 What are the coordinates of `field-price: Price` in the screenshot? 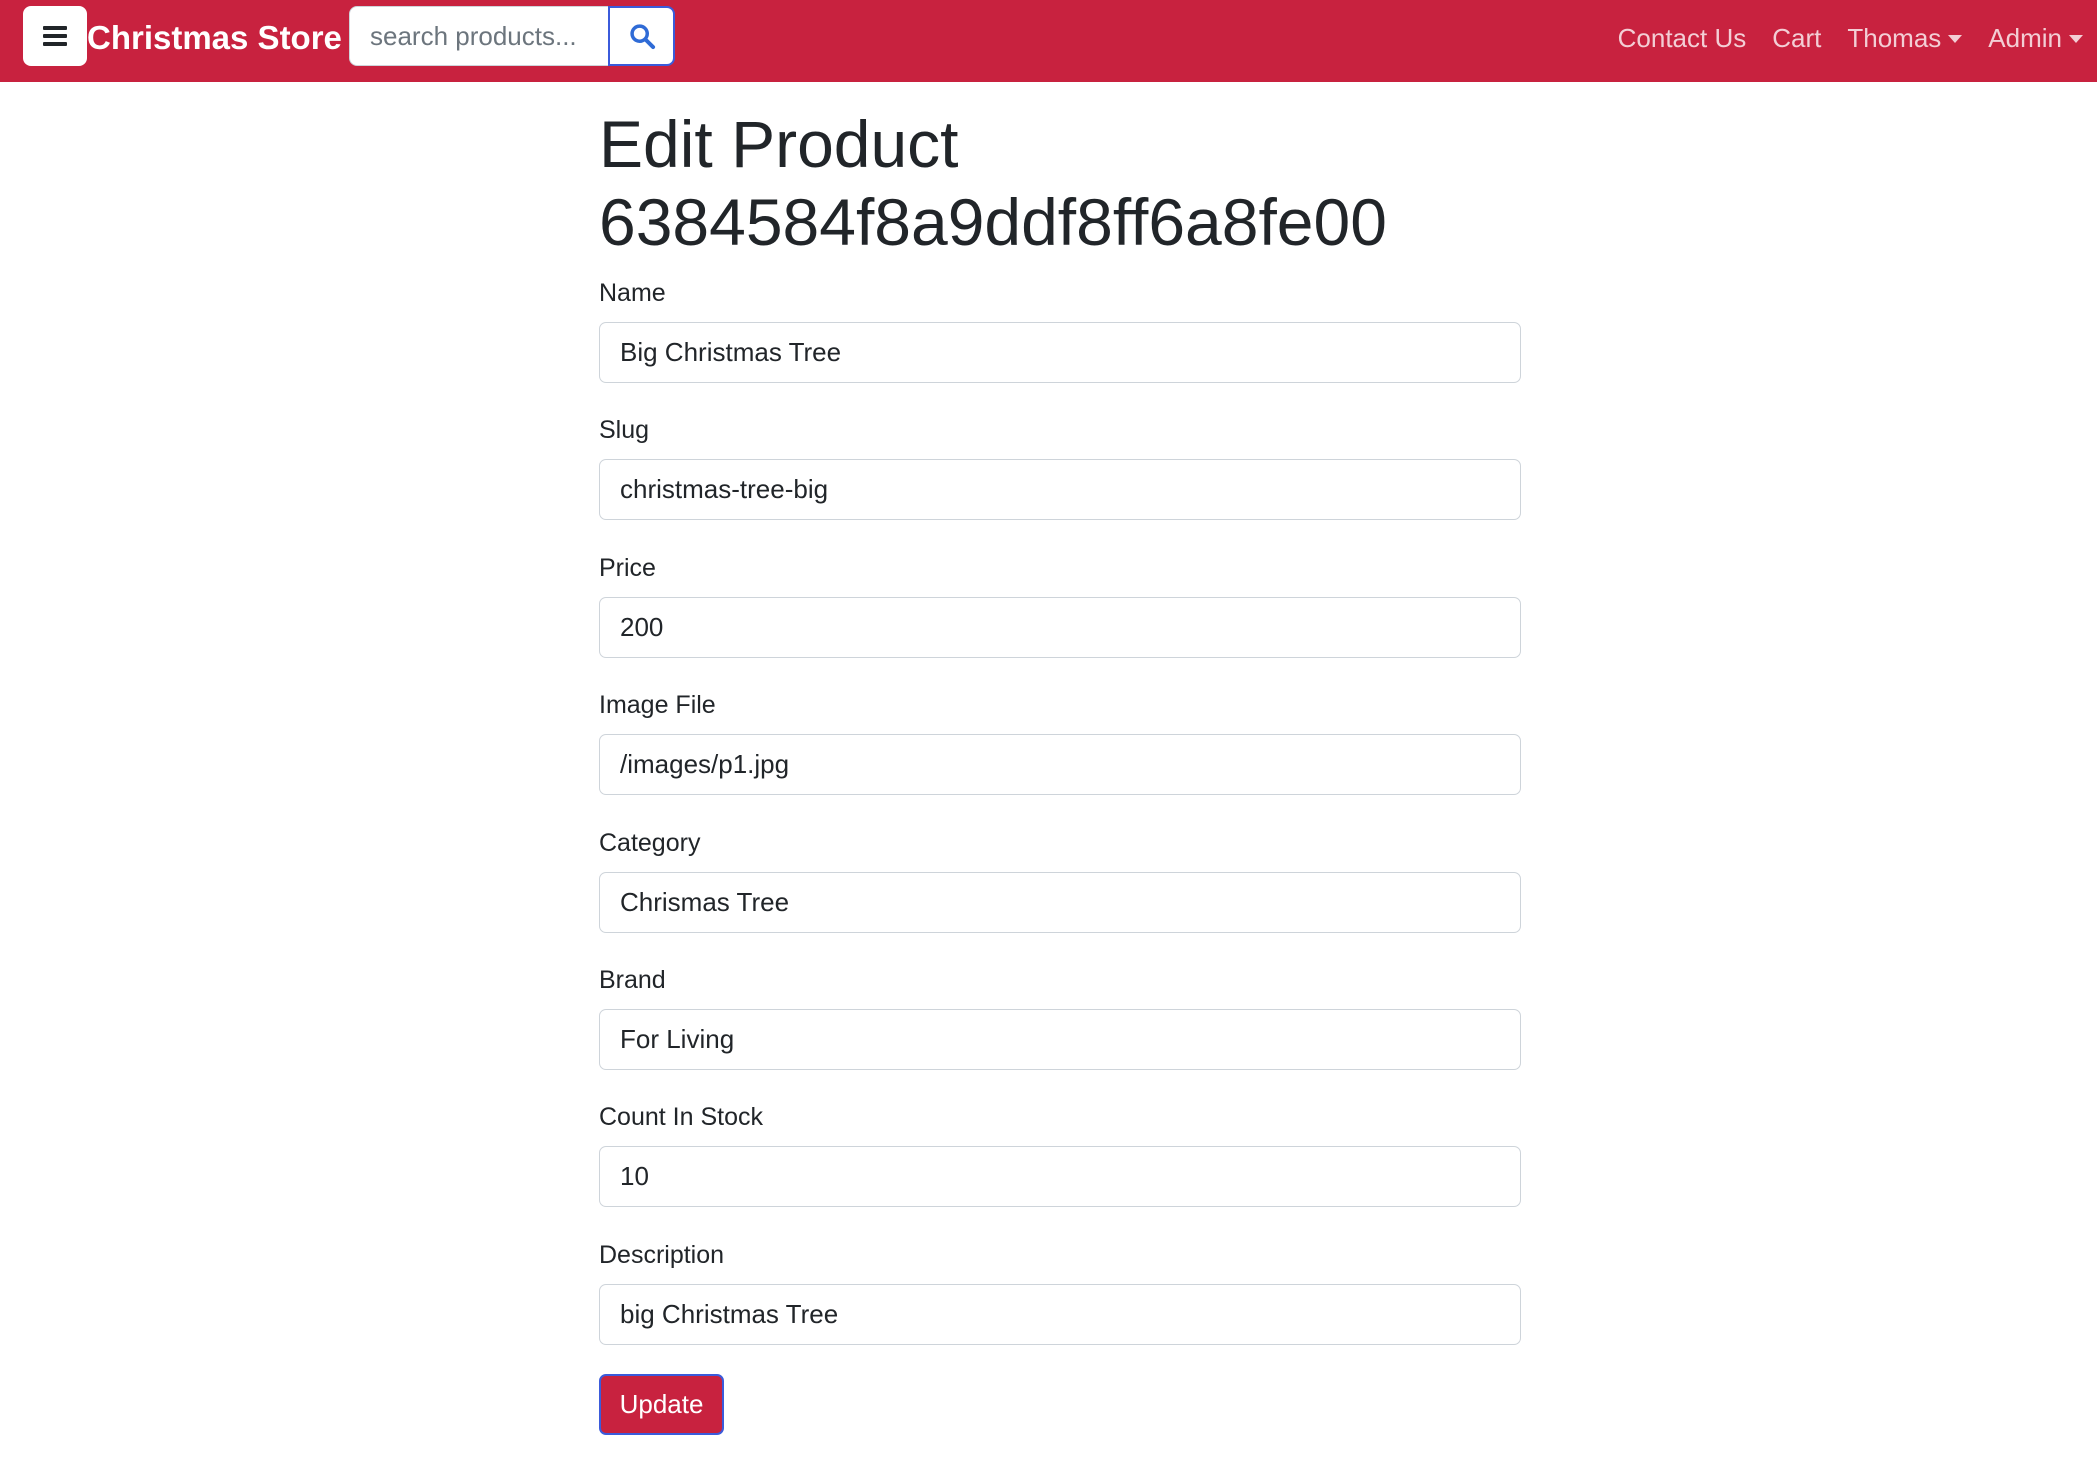 It's located at (1060, 618).